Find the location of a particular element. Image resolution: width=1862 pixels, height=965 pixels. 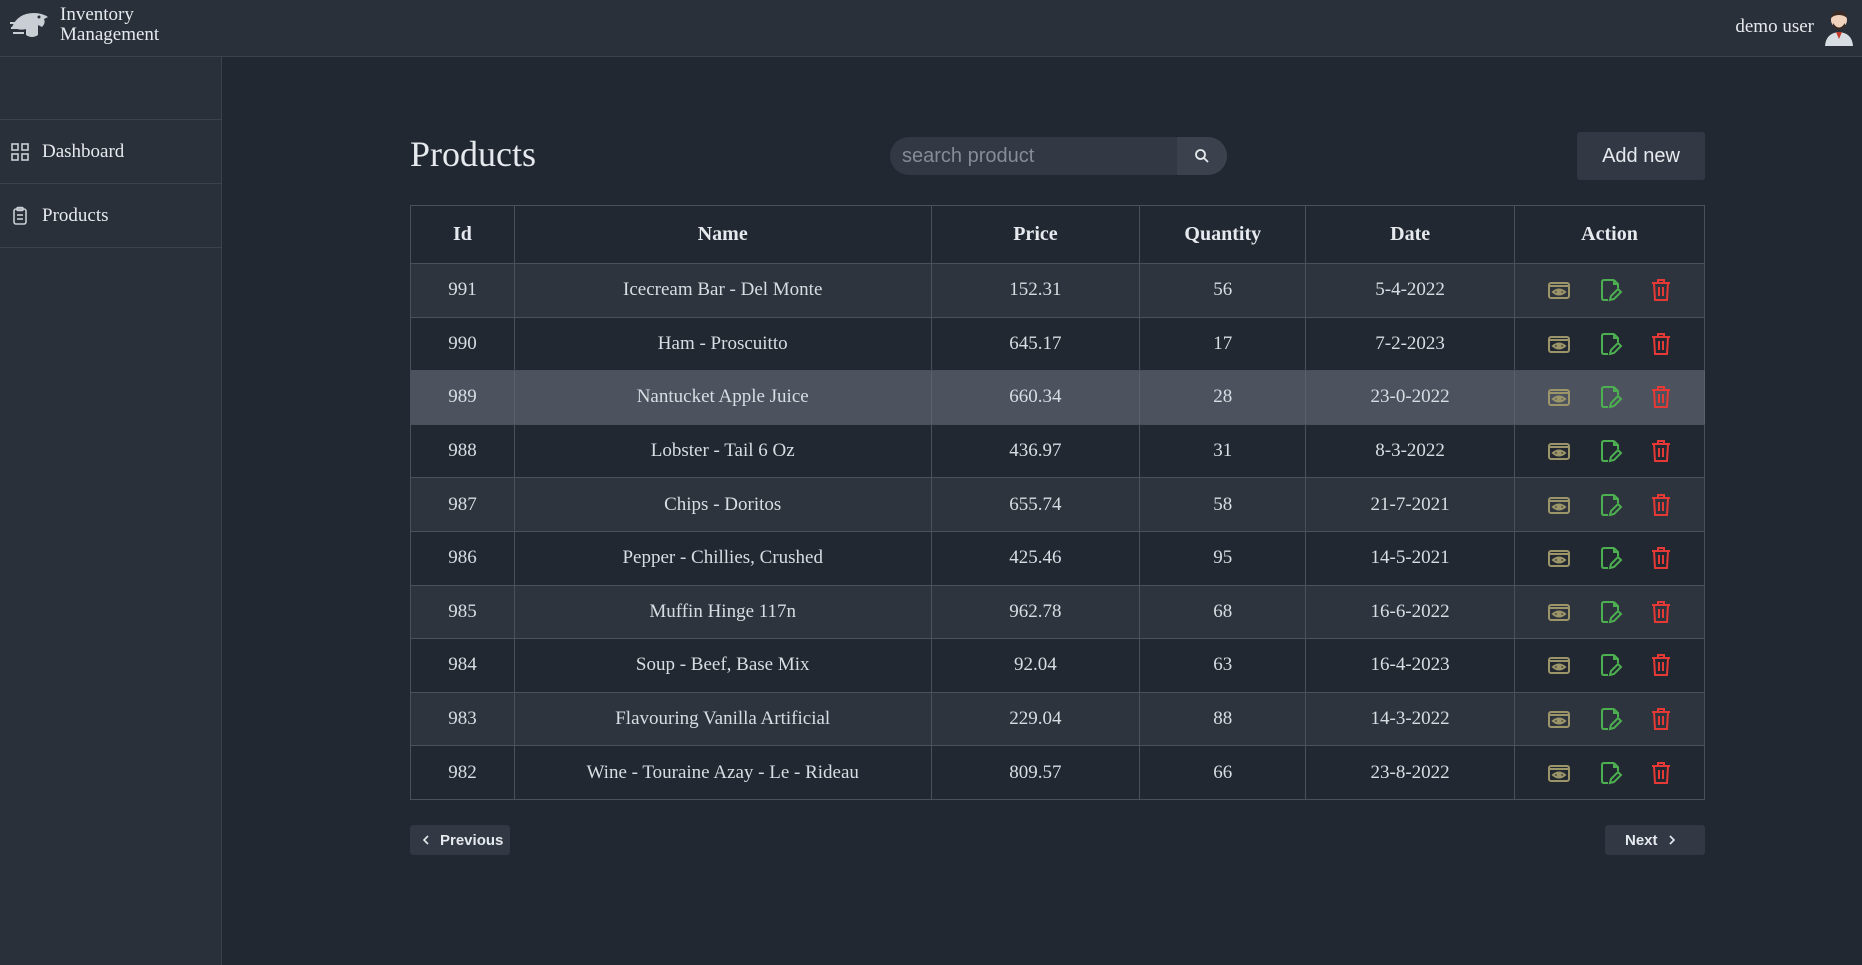

cell-id: 987 is located at coordinates (462, 504).